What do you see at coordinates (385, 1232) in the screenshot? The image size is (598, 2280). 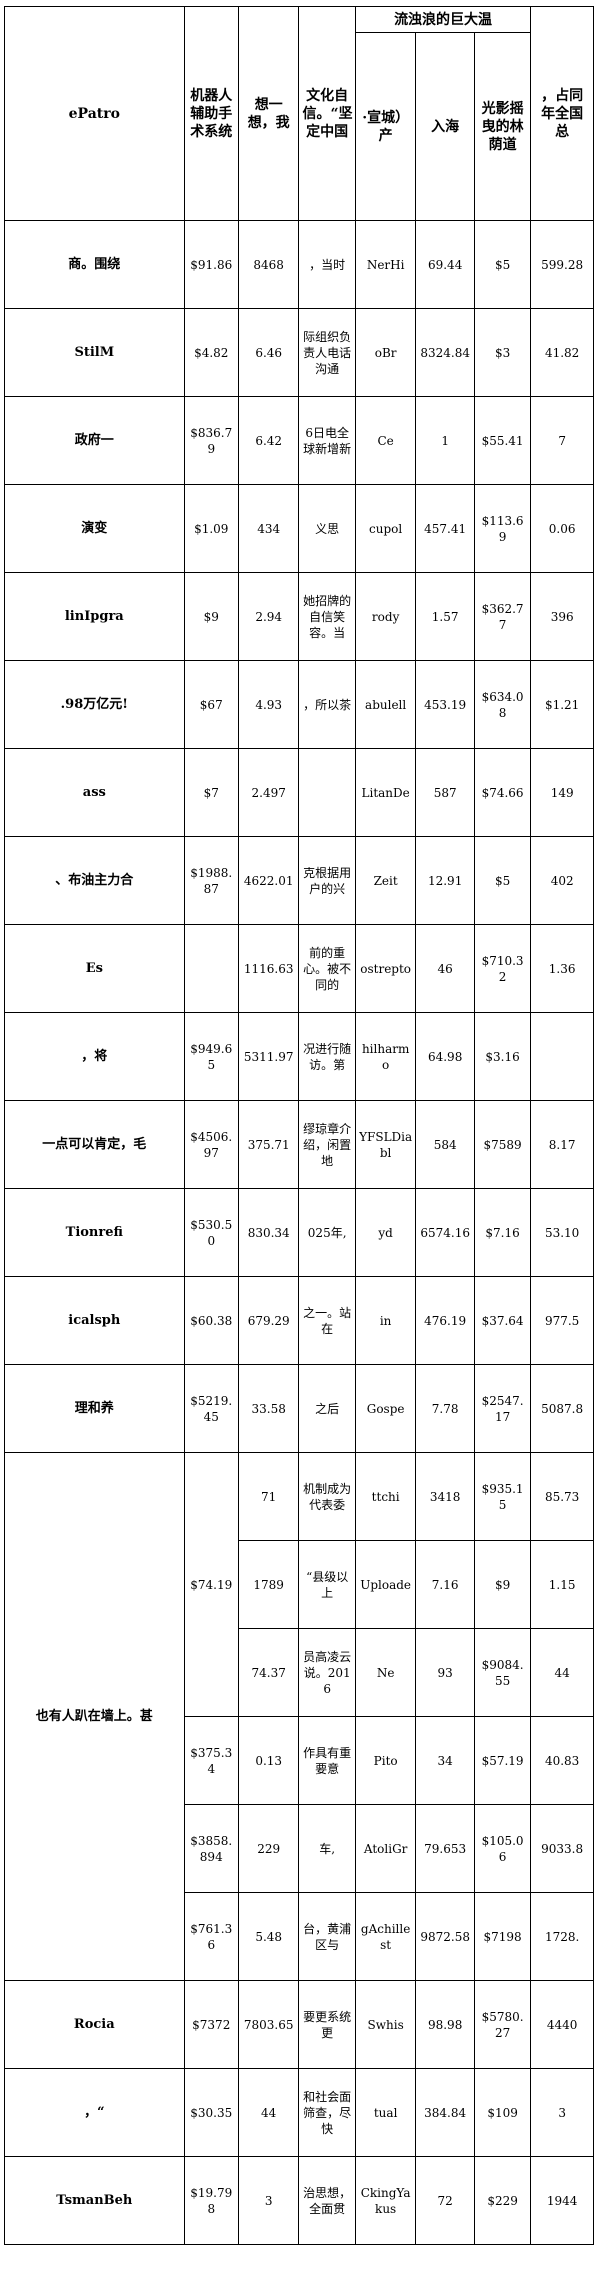 I see `cell: yd` at bounding box center [385, 1232].